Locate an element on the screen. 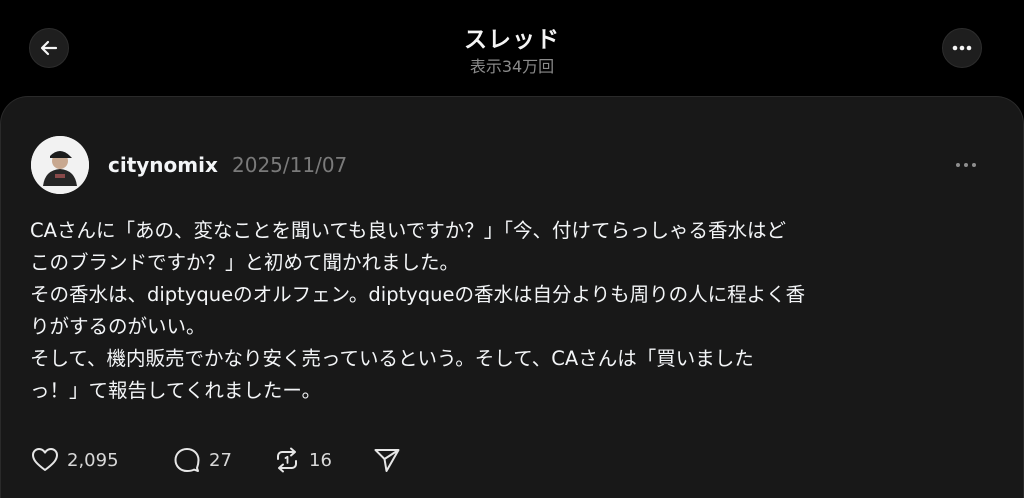 The height and width of the screenshot is (498, 1024). repost-count: 16 is located at coordinates (320, 460).